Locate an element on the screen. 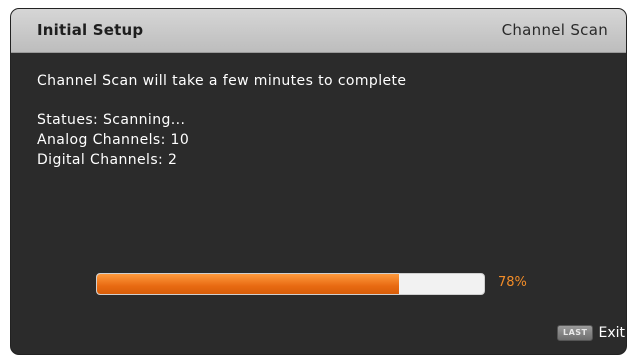 The height and width of the screenshot is (364, 639). dialog-title: Initial Setup is located at coordinates (90, 30).